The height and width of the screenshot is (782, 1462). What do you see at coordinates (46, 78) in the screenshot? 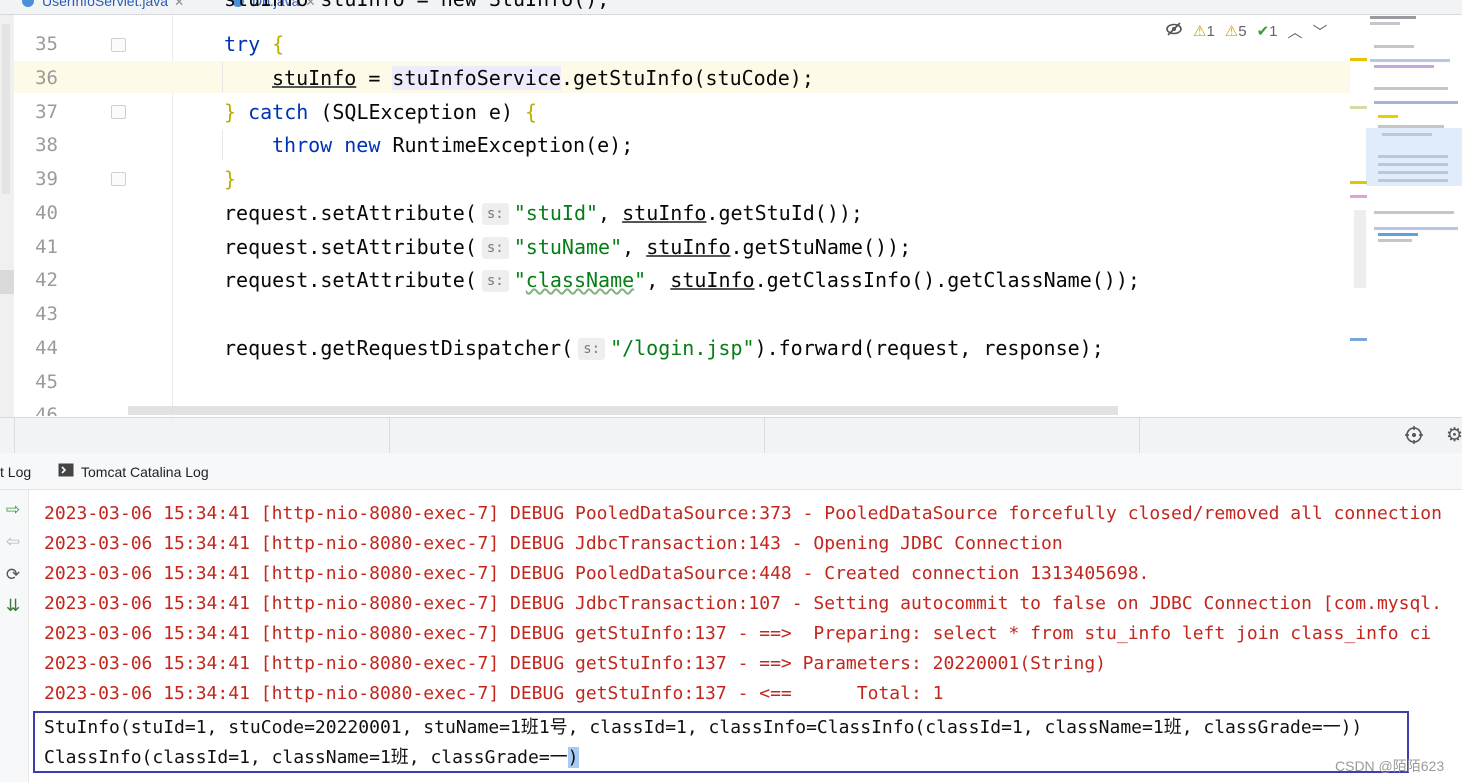
I see `line-number: 36` at bounding box center [46, 78].